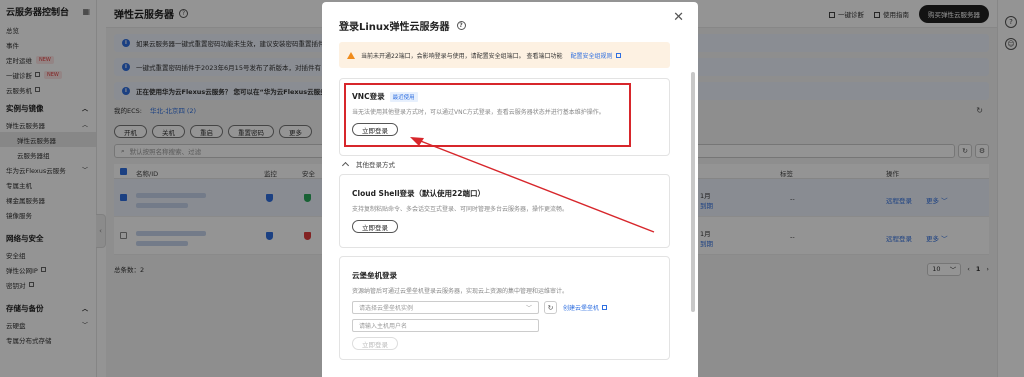 This screenshot has width=1024, height=377. Describe the element at coordinates (678, 17) in the screenshot. I see `close-icon: ✕` at that location.